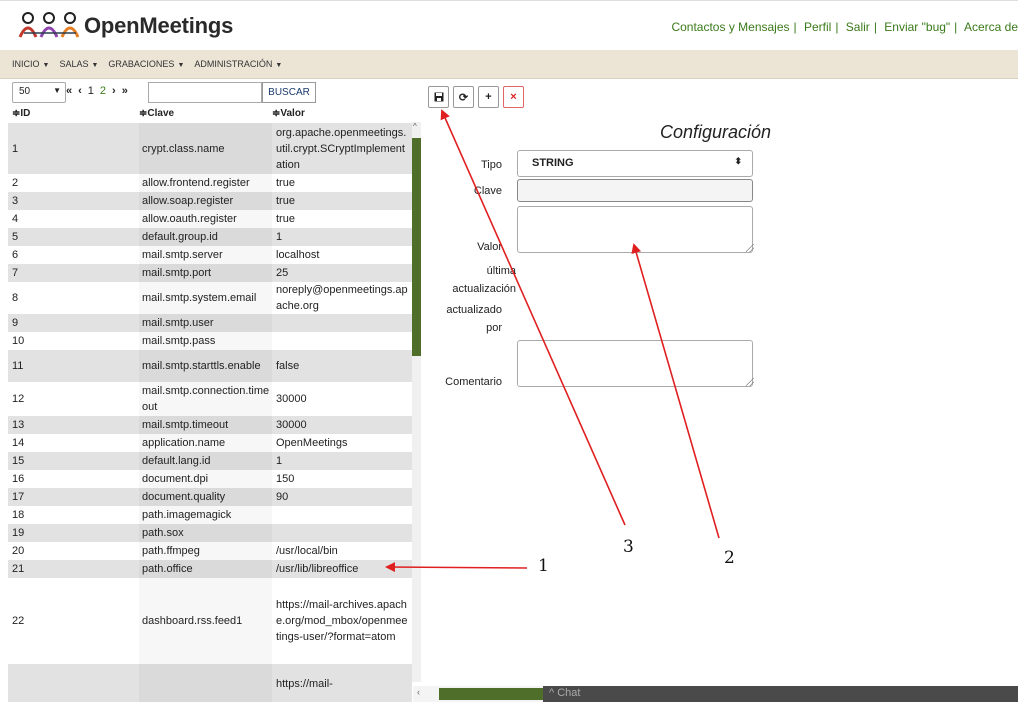  Describe the element at coordinates (491, 165) in the screenshot. I see `label-tipo: Tipo` at that location.